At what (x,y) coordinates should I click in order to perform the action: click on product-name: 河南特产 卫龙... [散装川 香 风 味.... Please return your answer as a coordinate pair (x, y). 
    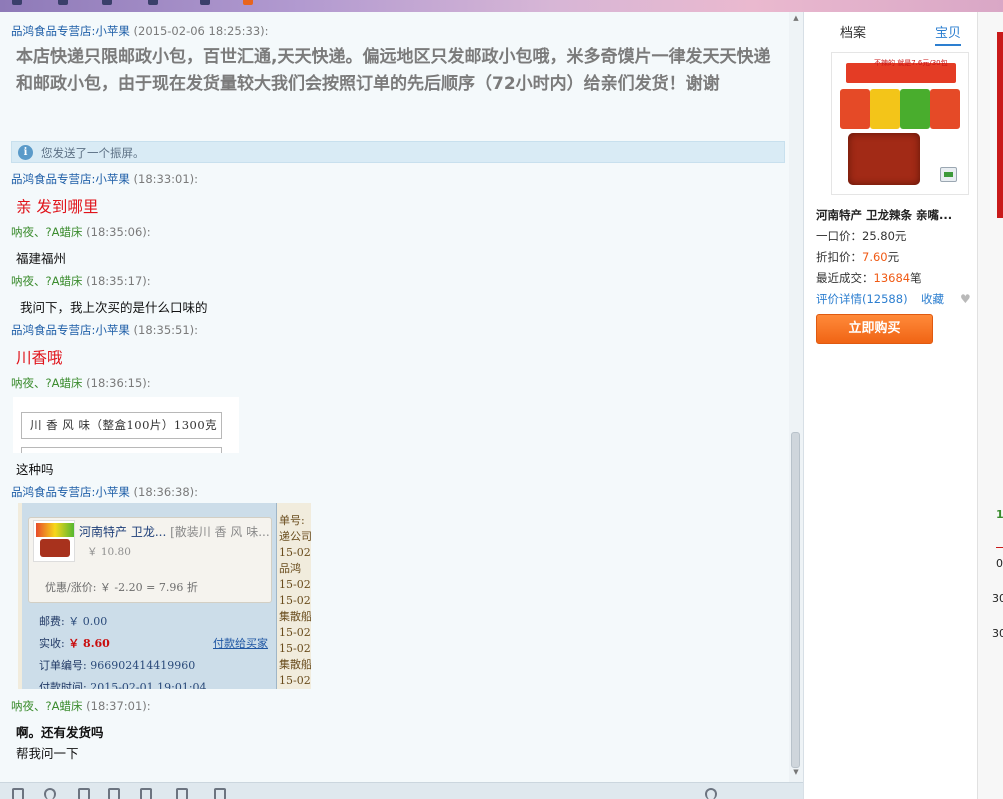
    Looking at the image, I should click on (174, 532).